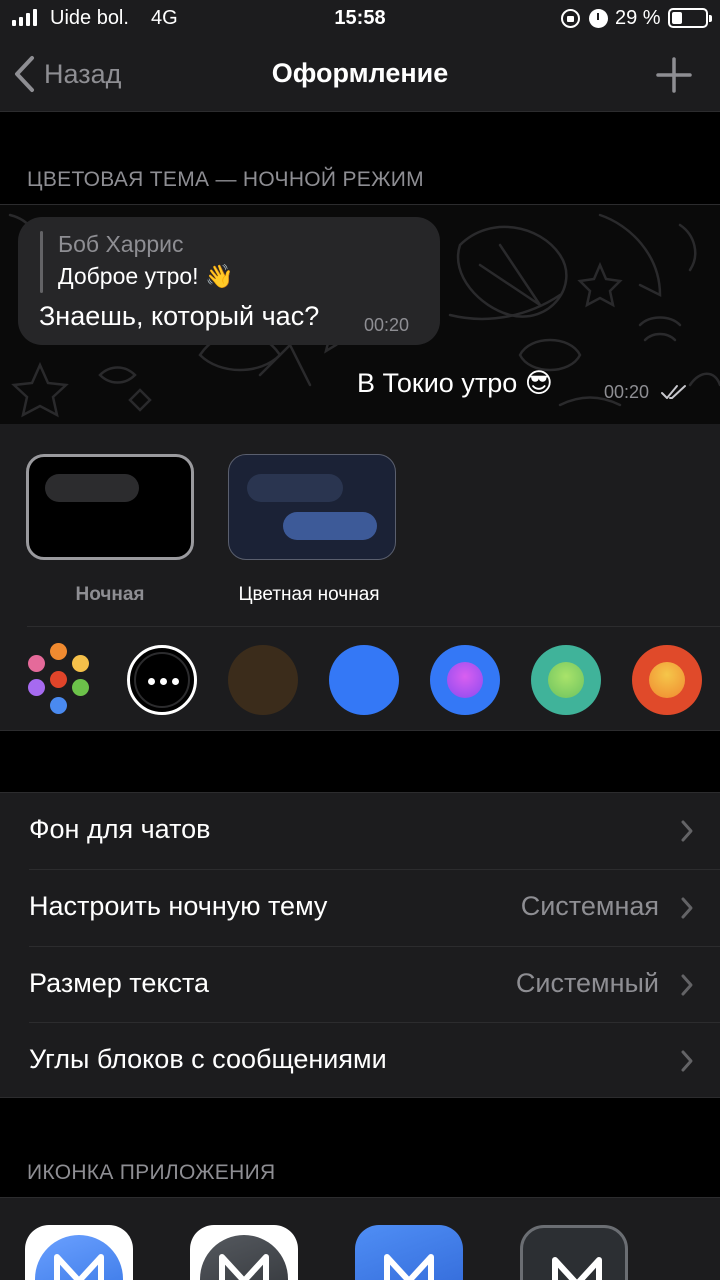  What do you see at coordinates (566, 680) in the screenshot?
I see `accent-mint-swatch` at bounding box center [566, 680].